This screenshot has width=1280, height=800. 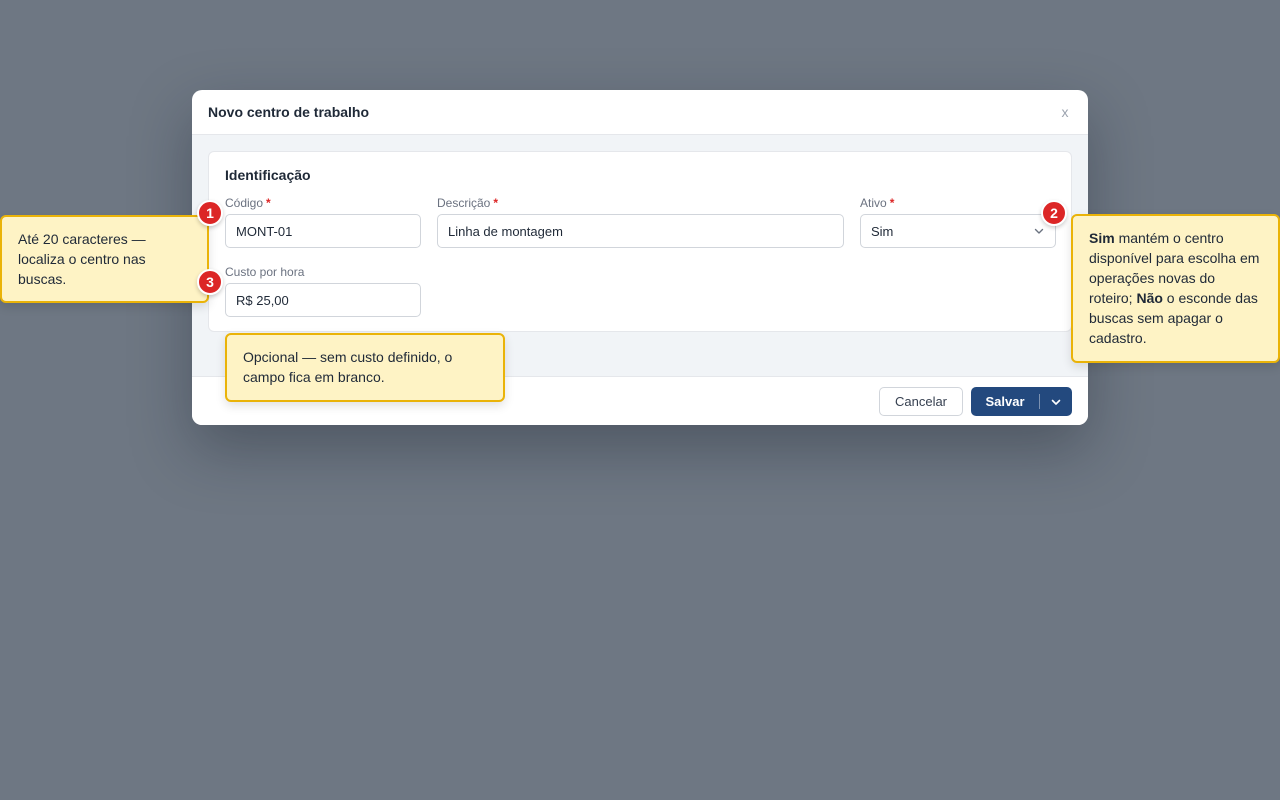 I want to click on active-select: Sim, so click(x=958, y=231).